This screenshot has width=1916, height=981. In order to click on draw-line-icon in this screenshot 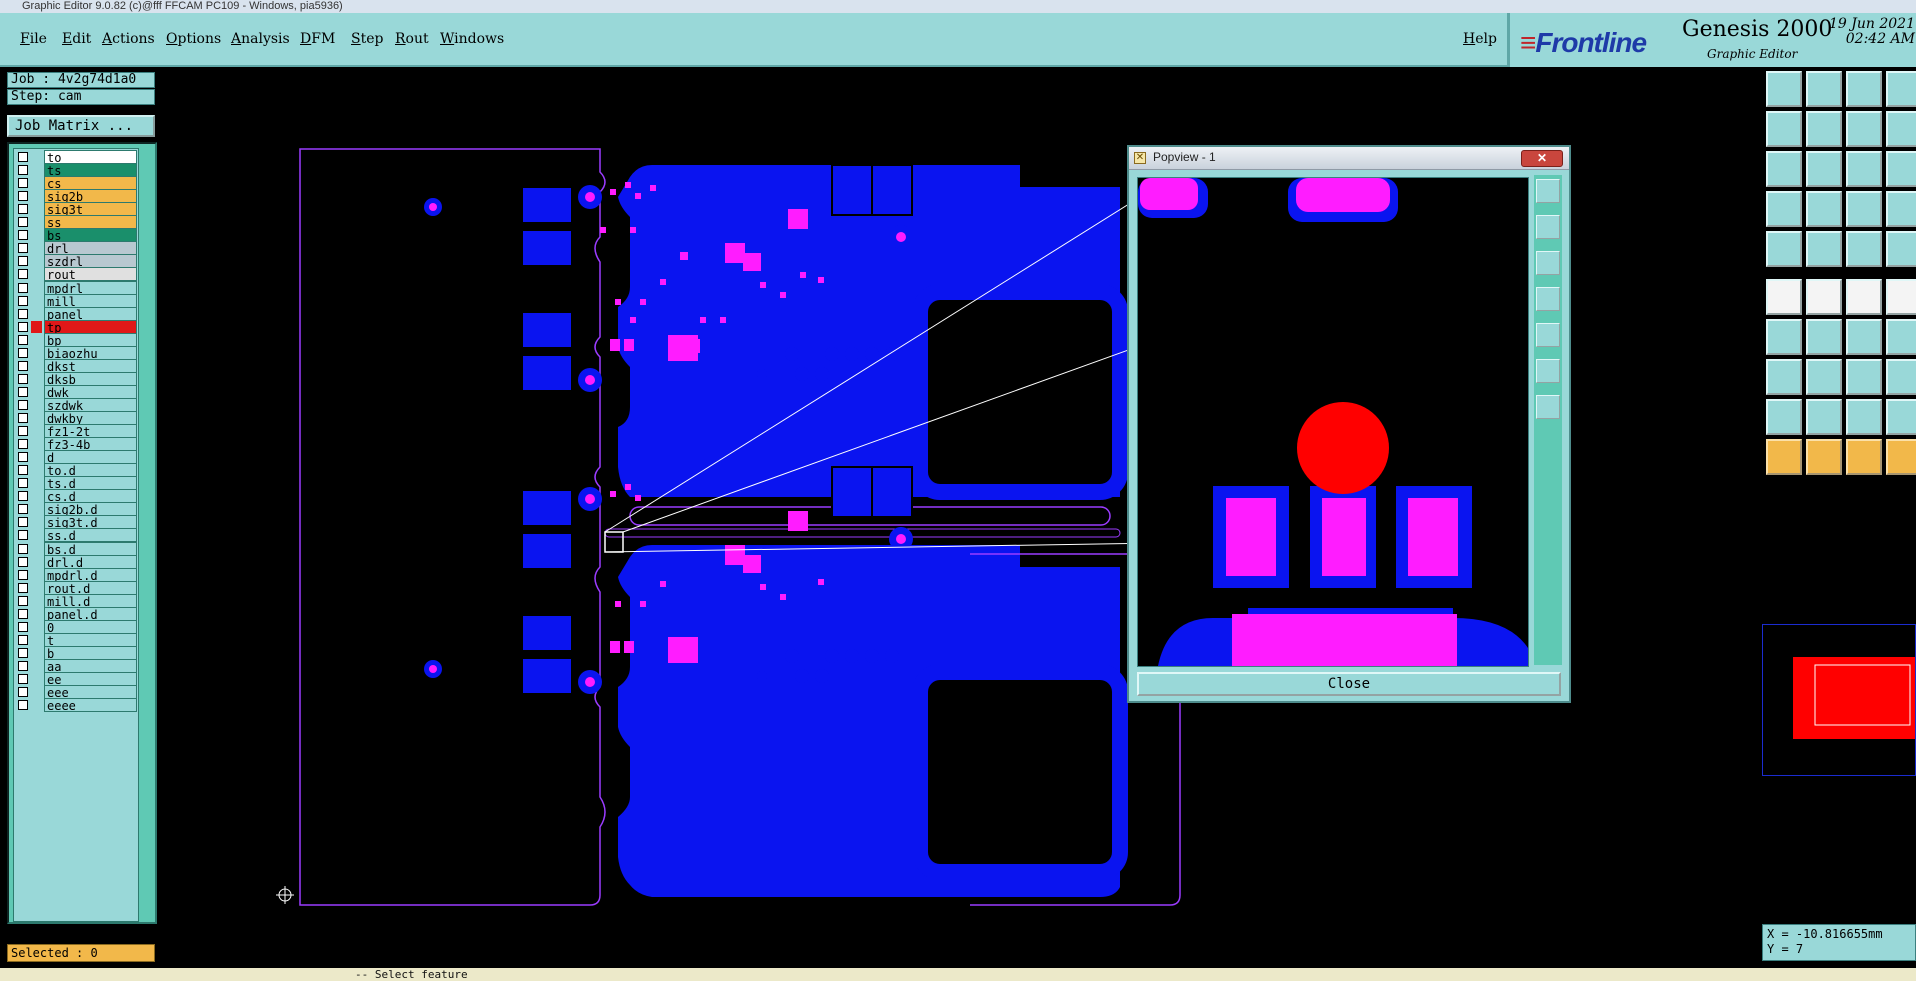, I will do `click(1824, 337)`.